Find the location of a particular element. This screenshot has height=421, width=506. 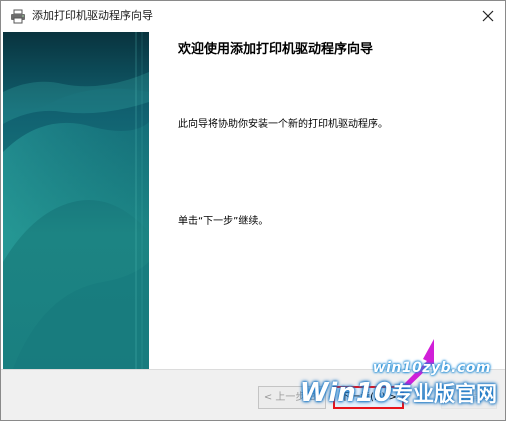

wizard-description: 此向导将协助你安装一个新的打印机驱动程序。 is located at coordinates (283, 124).